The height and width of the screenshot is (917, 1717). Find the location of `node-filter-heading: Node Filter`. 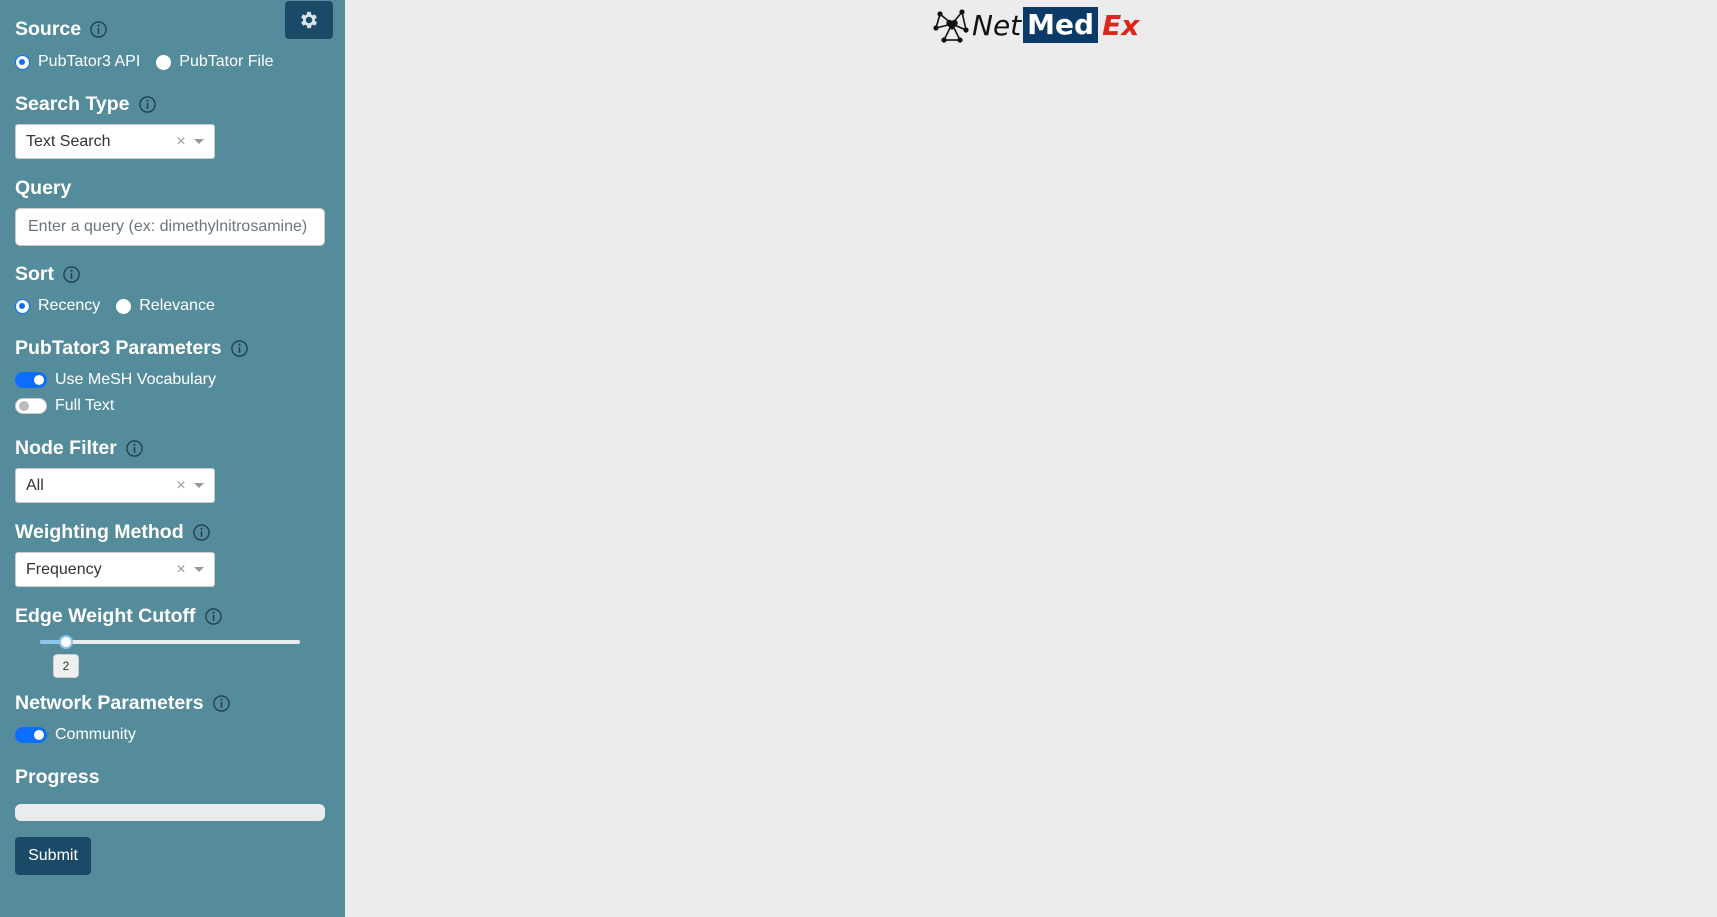

node-filter-heading: Node Filter is located at coordinates (79, 448).